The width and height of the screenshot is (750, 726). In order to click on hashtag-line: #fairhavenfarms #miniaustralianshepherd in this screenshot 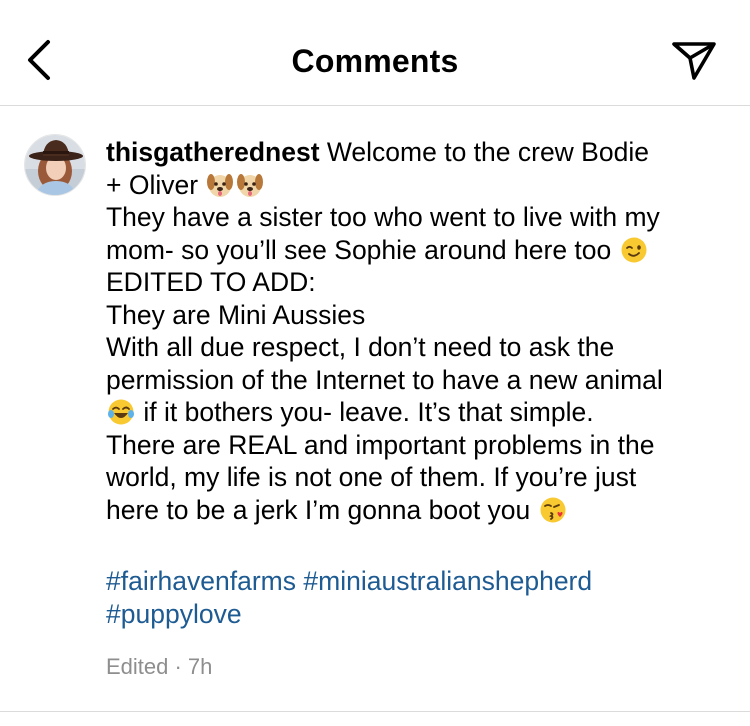, I will do `click(416, 581)`.